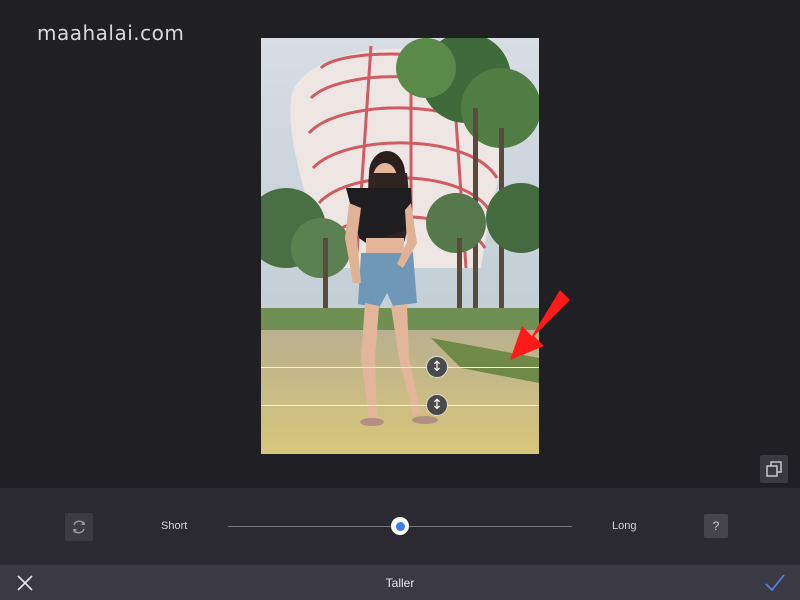  What do you see at coordinates (624, 526) in the screenshot?
I see `slider-max-label: Long` at bounding box center [624, 526].